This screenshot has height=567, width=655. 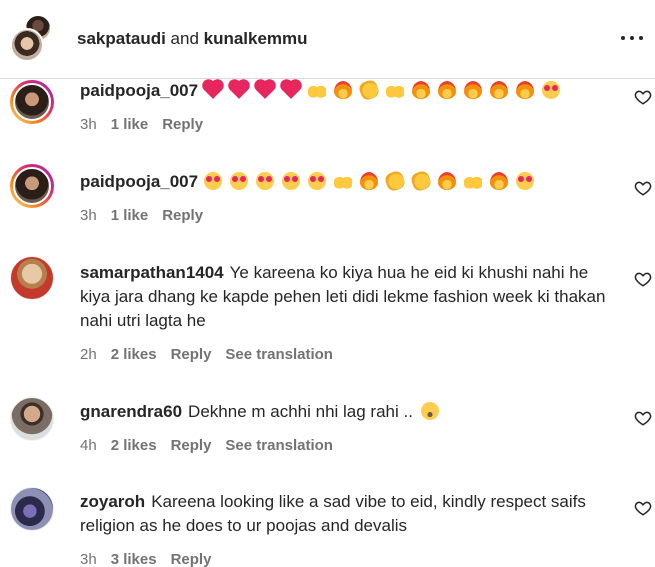 What do you see at coordinates (213, 446) in the screenshot?
I see `comment-meta: 4h 2 likes Reply See translation` at bounding box center [213, 446].